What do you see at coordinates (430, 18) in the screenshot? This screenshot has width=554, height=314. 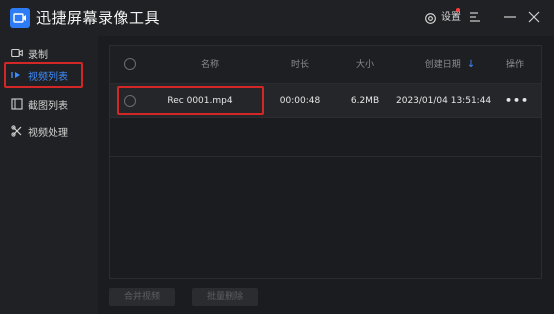 I see `gear-icon` at bounding box center [430, 18].